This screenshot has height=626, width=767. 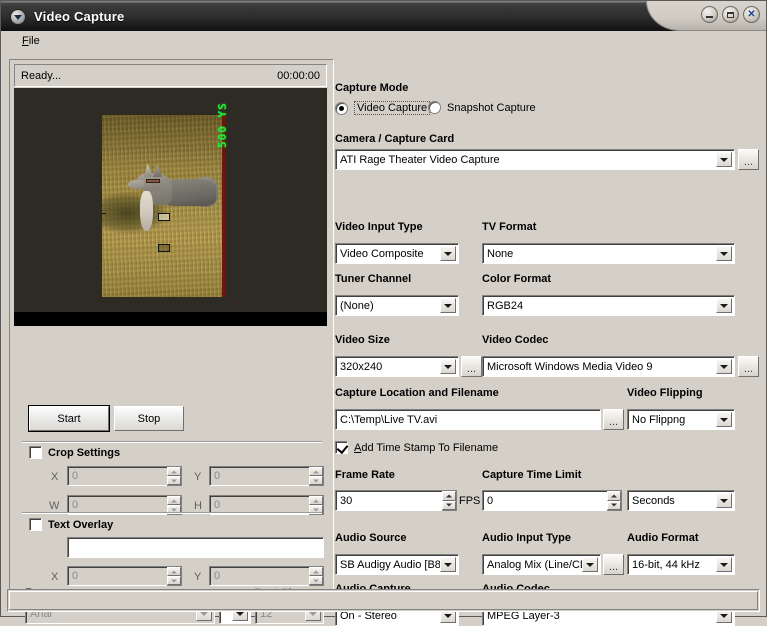 What do you see at coordinates (174, 500) in the screenshot?
I see `crop-w-up-icon` at bounding box center [174, 500].